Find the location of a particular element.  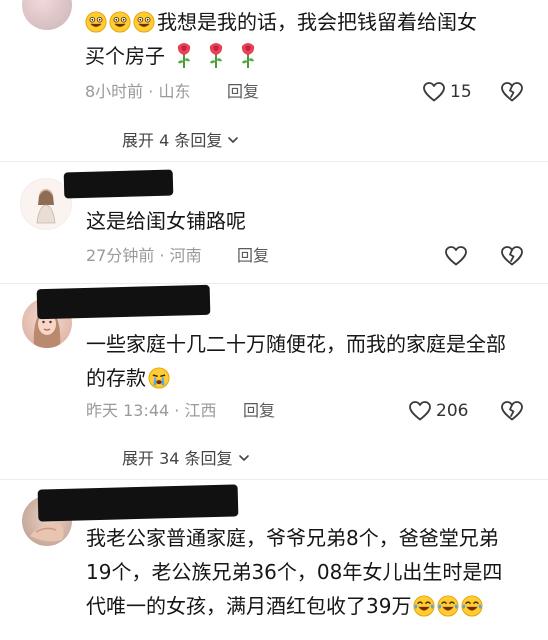

like-count: 206 is located at coordinates (452, 411).